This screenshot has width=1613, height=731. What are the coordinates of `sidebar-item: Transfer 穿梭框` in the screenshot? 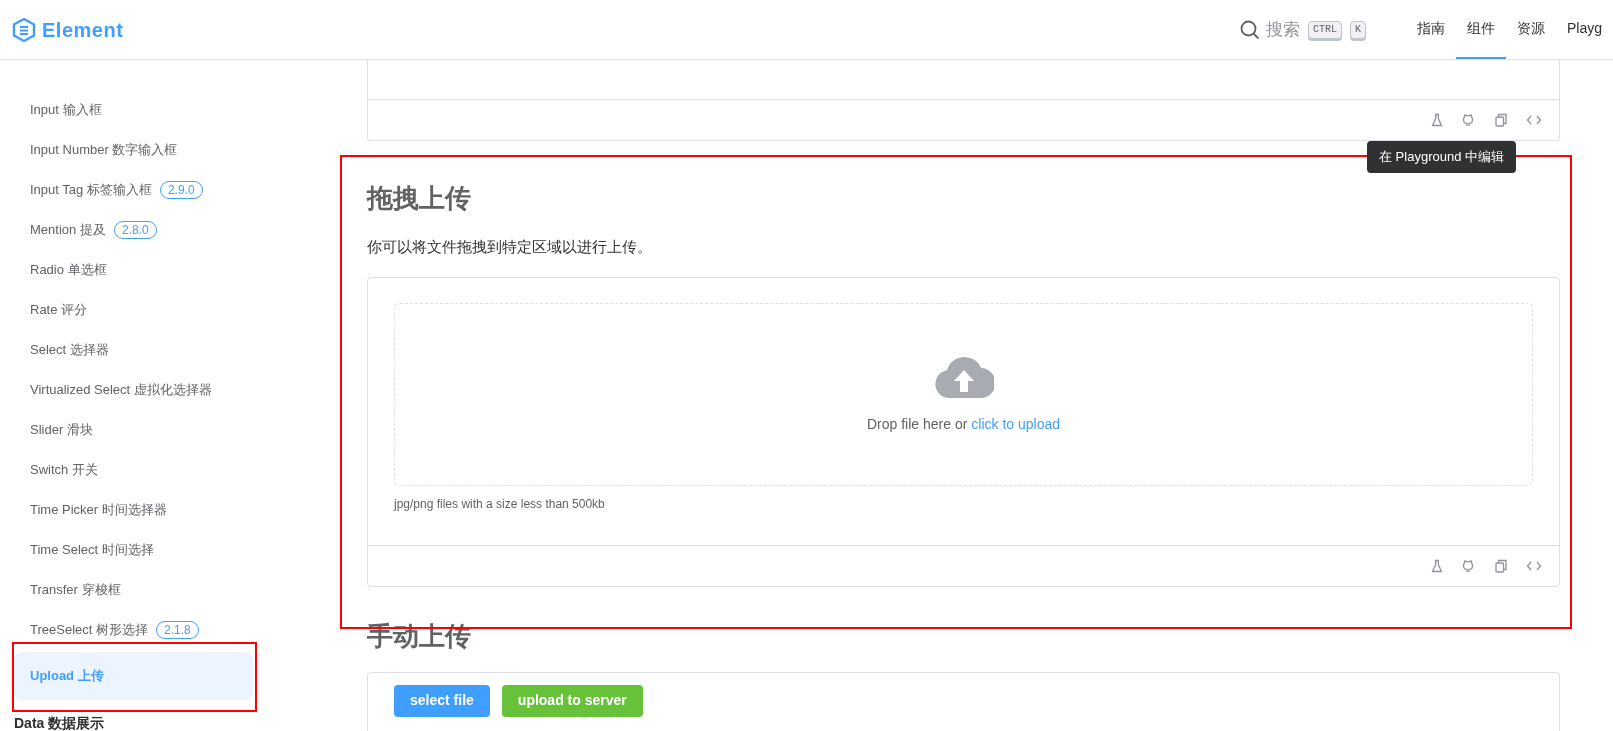 It's located at (133, 590).